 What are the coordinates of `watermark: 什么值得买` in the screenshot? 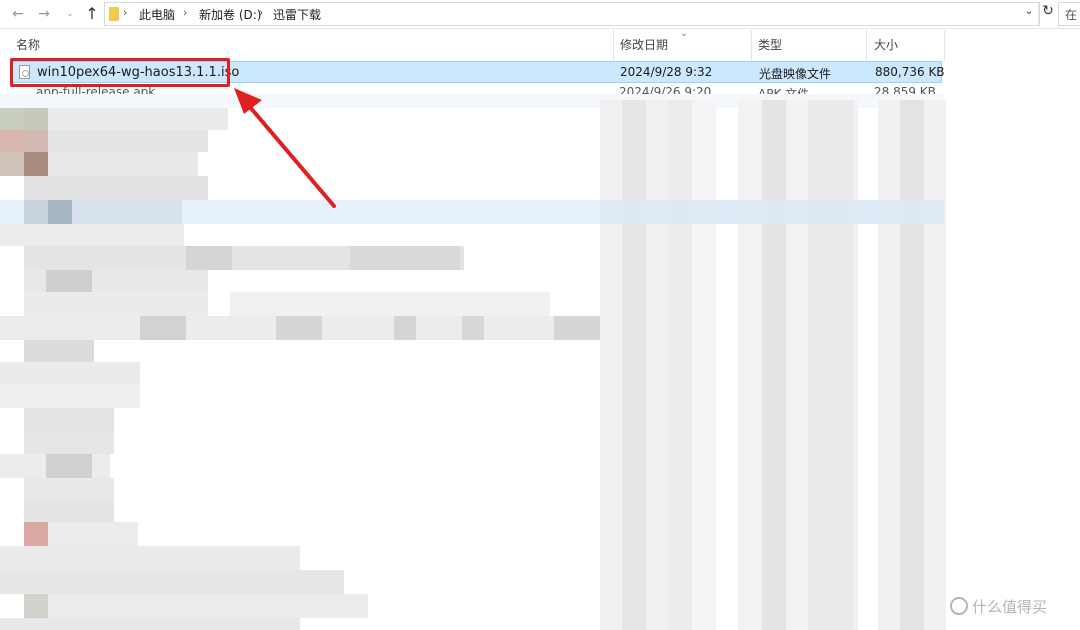 It's located at (998, 606).